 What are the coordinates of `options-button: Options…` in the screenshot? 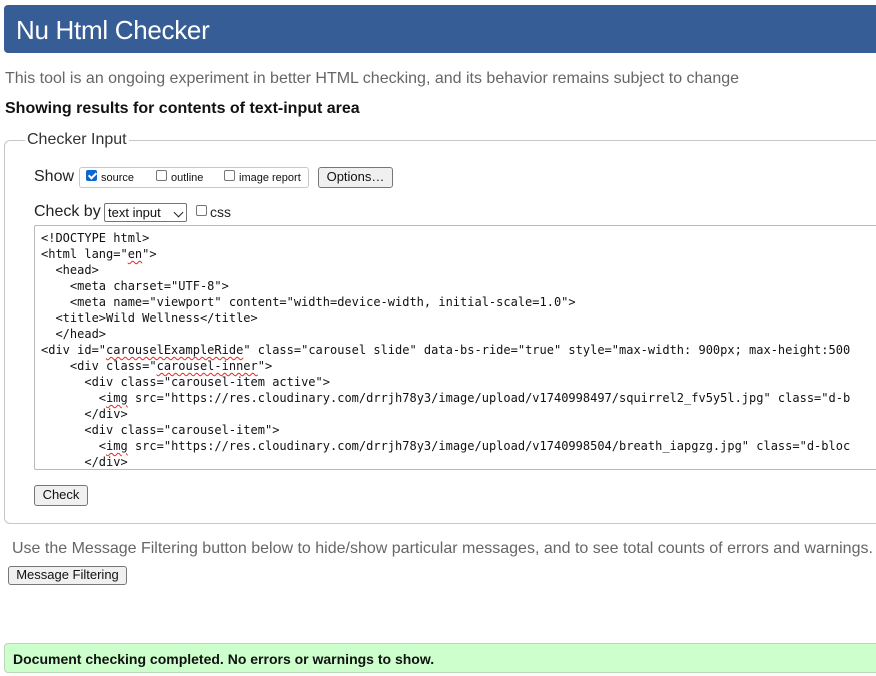 It's located at (355, 177).